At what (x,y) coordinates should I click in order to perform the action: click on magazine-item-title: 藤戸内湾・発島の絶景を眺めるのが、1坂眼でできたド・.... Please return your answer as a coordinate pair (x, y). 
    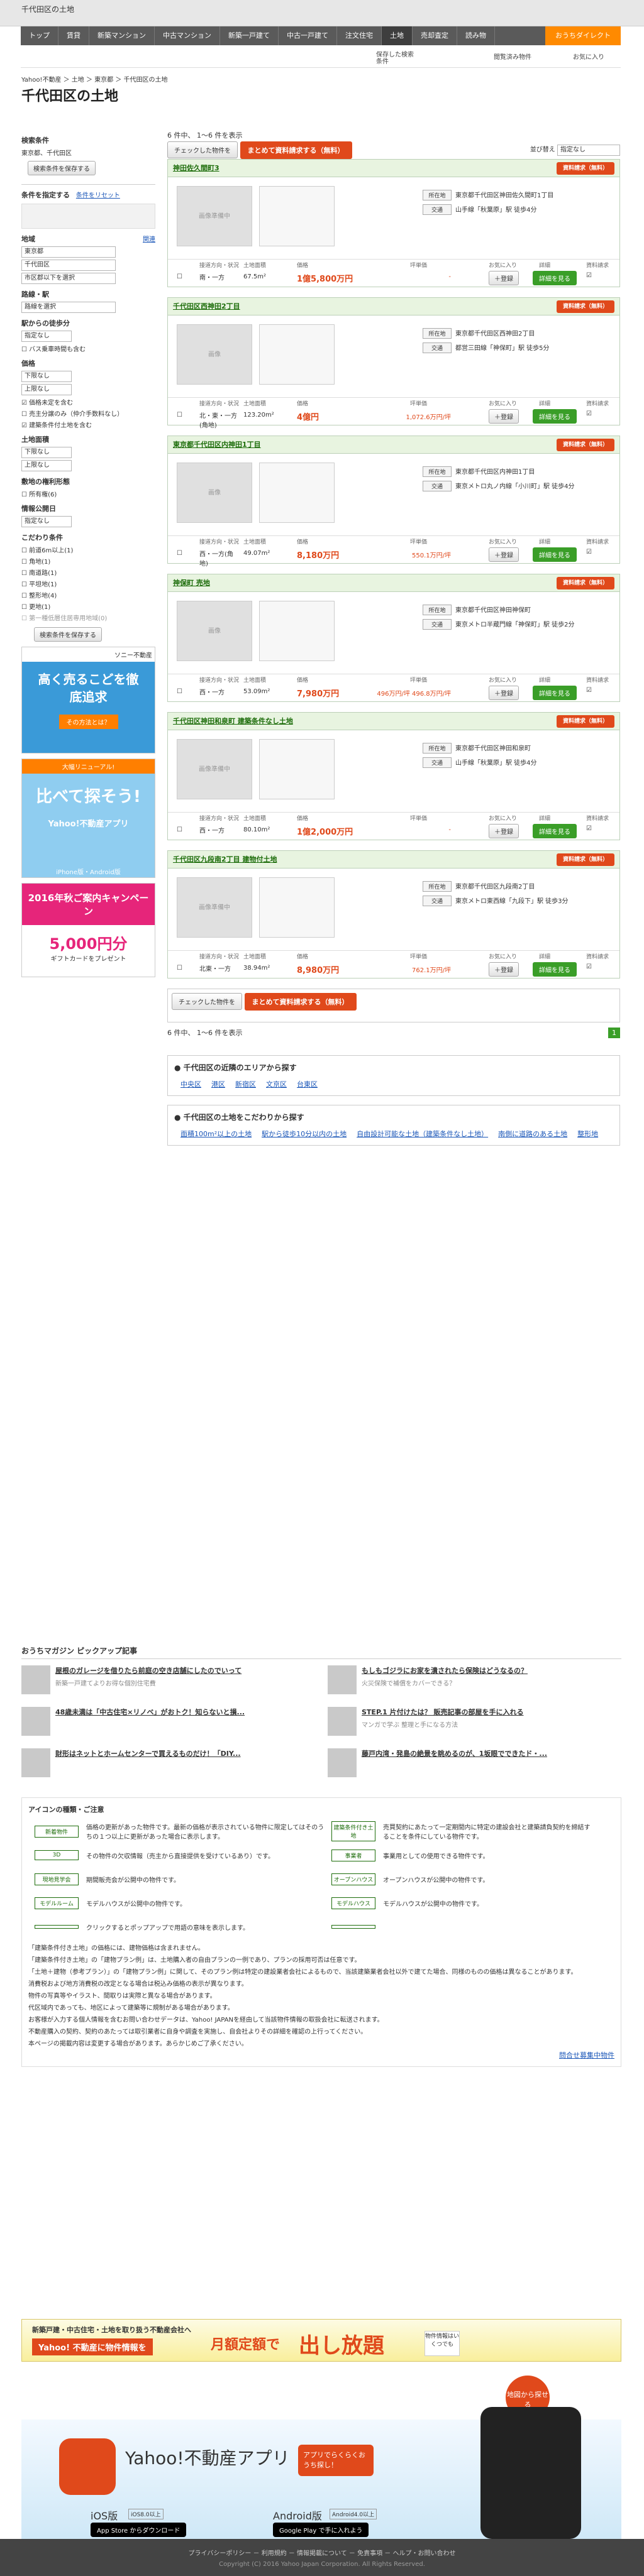
    Looking at the image, I should click on (454, 1754).